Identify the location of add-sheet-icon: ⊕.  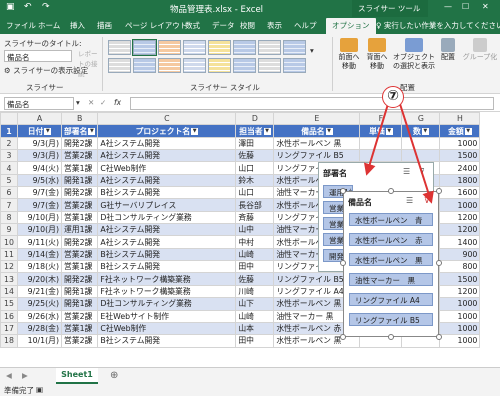
(114, 375).